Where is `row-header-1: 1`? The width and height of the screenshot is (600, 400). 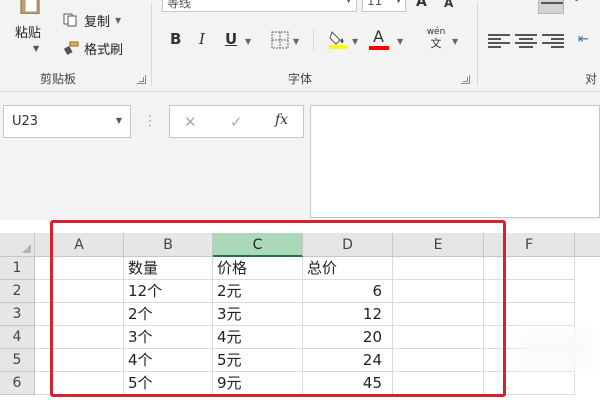
row-header-1: 1 is located at coordinates (17, 268).